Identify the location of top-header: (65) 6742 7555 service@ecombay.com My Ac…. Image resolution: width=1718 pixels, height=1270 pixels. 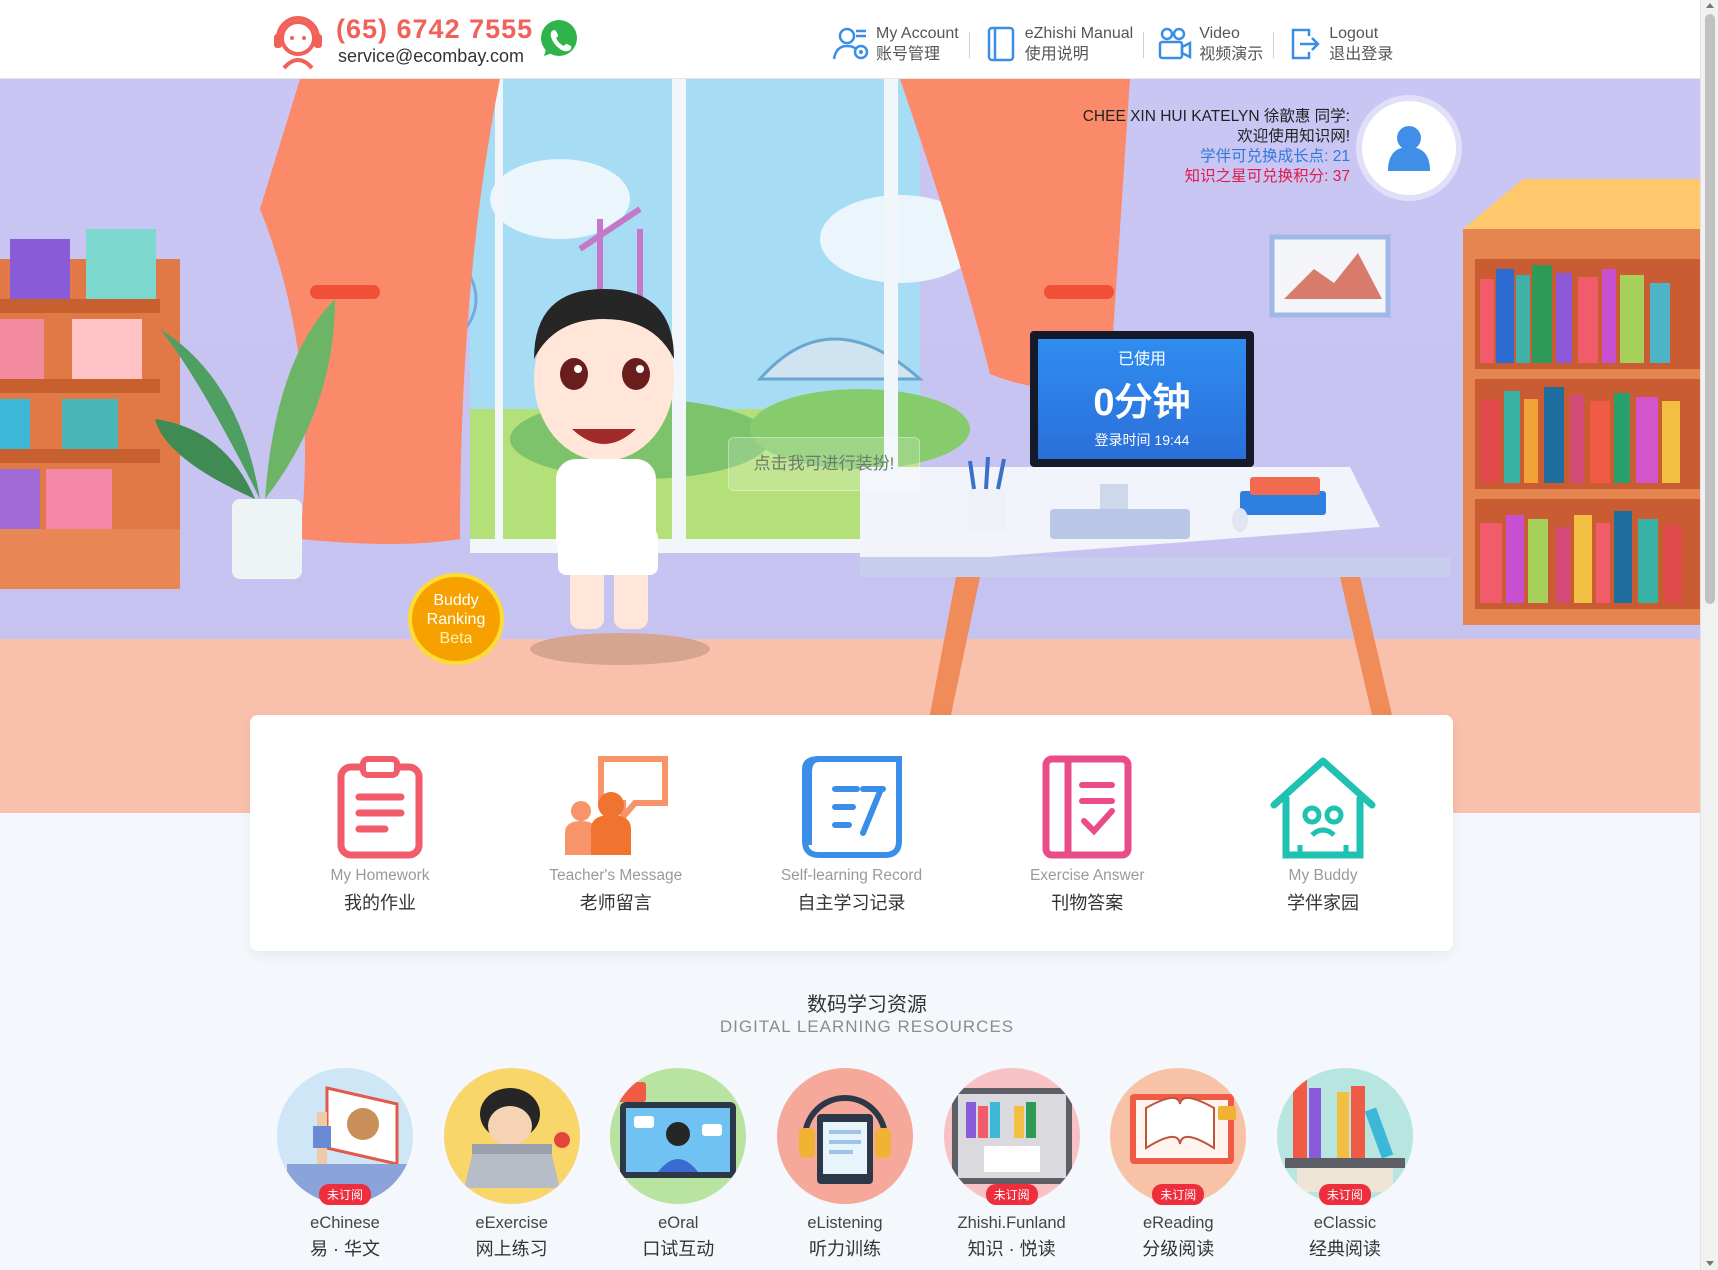
(850, 39).